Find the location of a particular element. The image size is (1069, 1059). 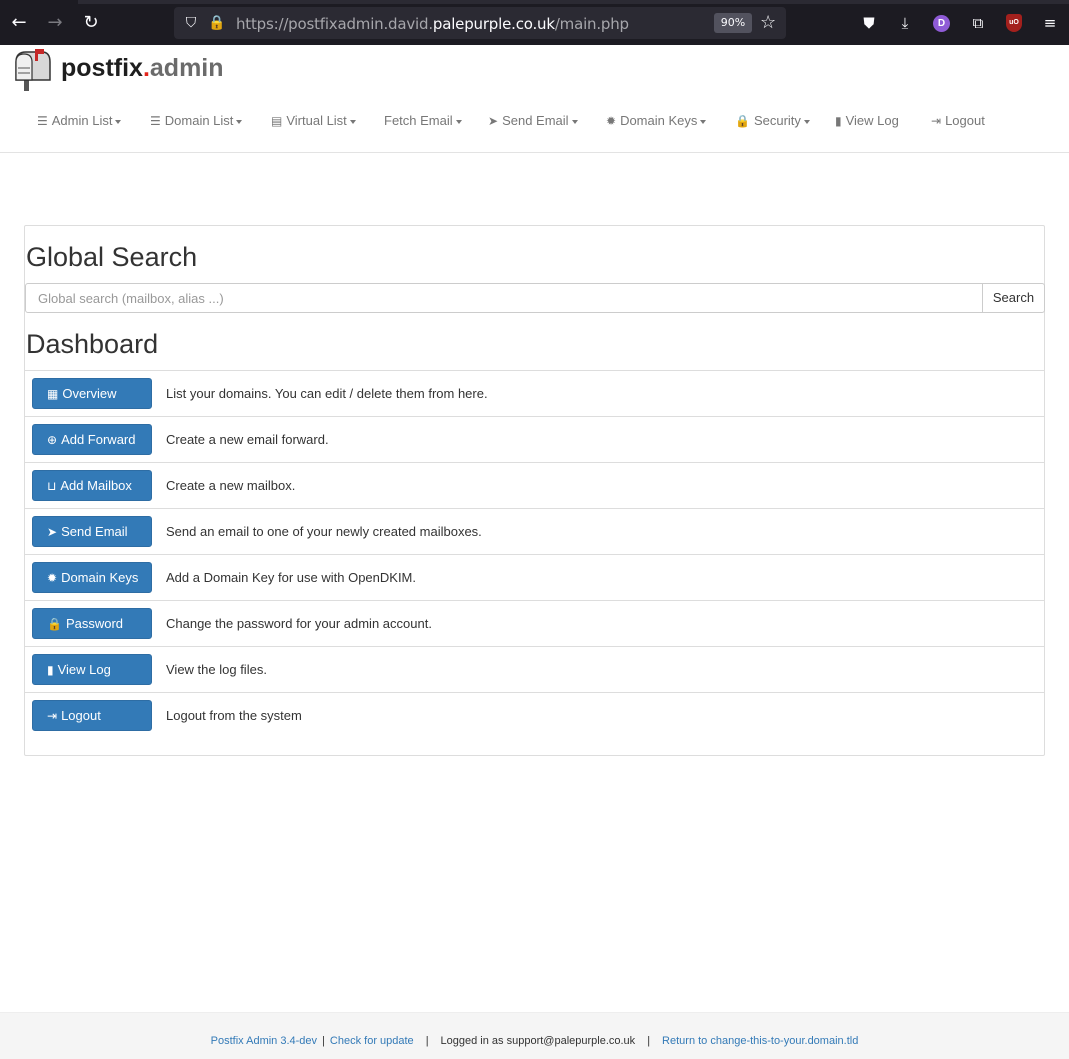

nav-admin-list: ☰ Admin List is located at coordinates (79, 120).